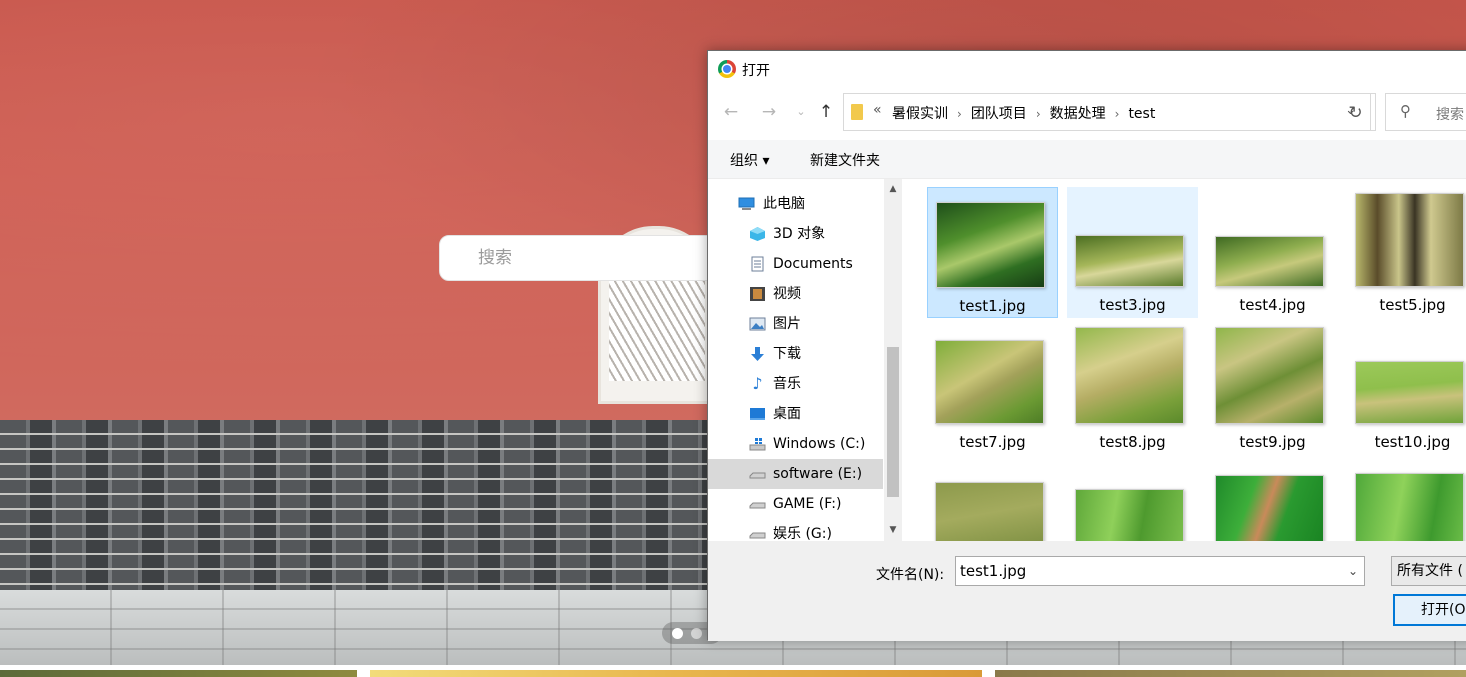 The height and width of the screenshot is (677, 1466). Describe the element at coordinates (1353, 571) in the screenshot. I see `chevron-down-icon: ⌄` at that location.